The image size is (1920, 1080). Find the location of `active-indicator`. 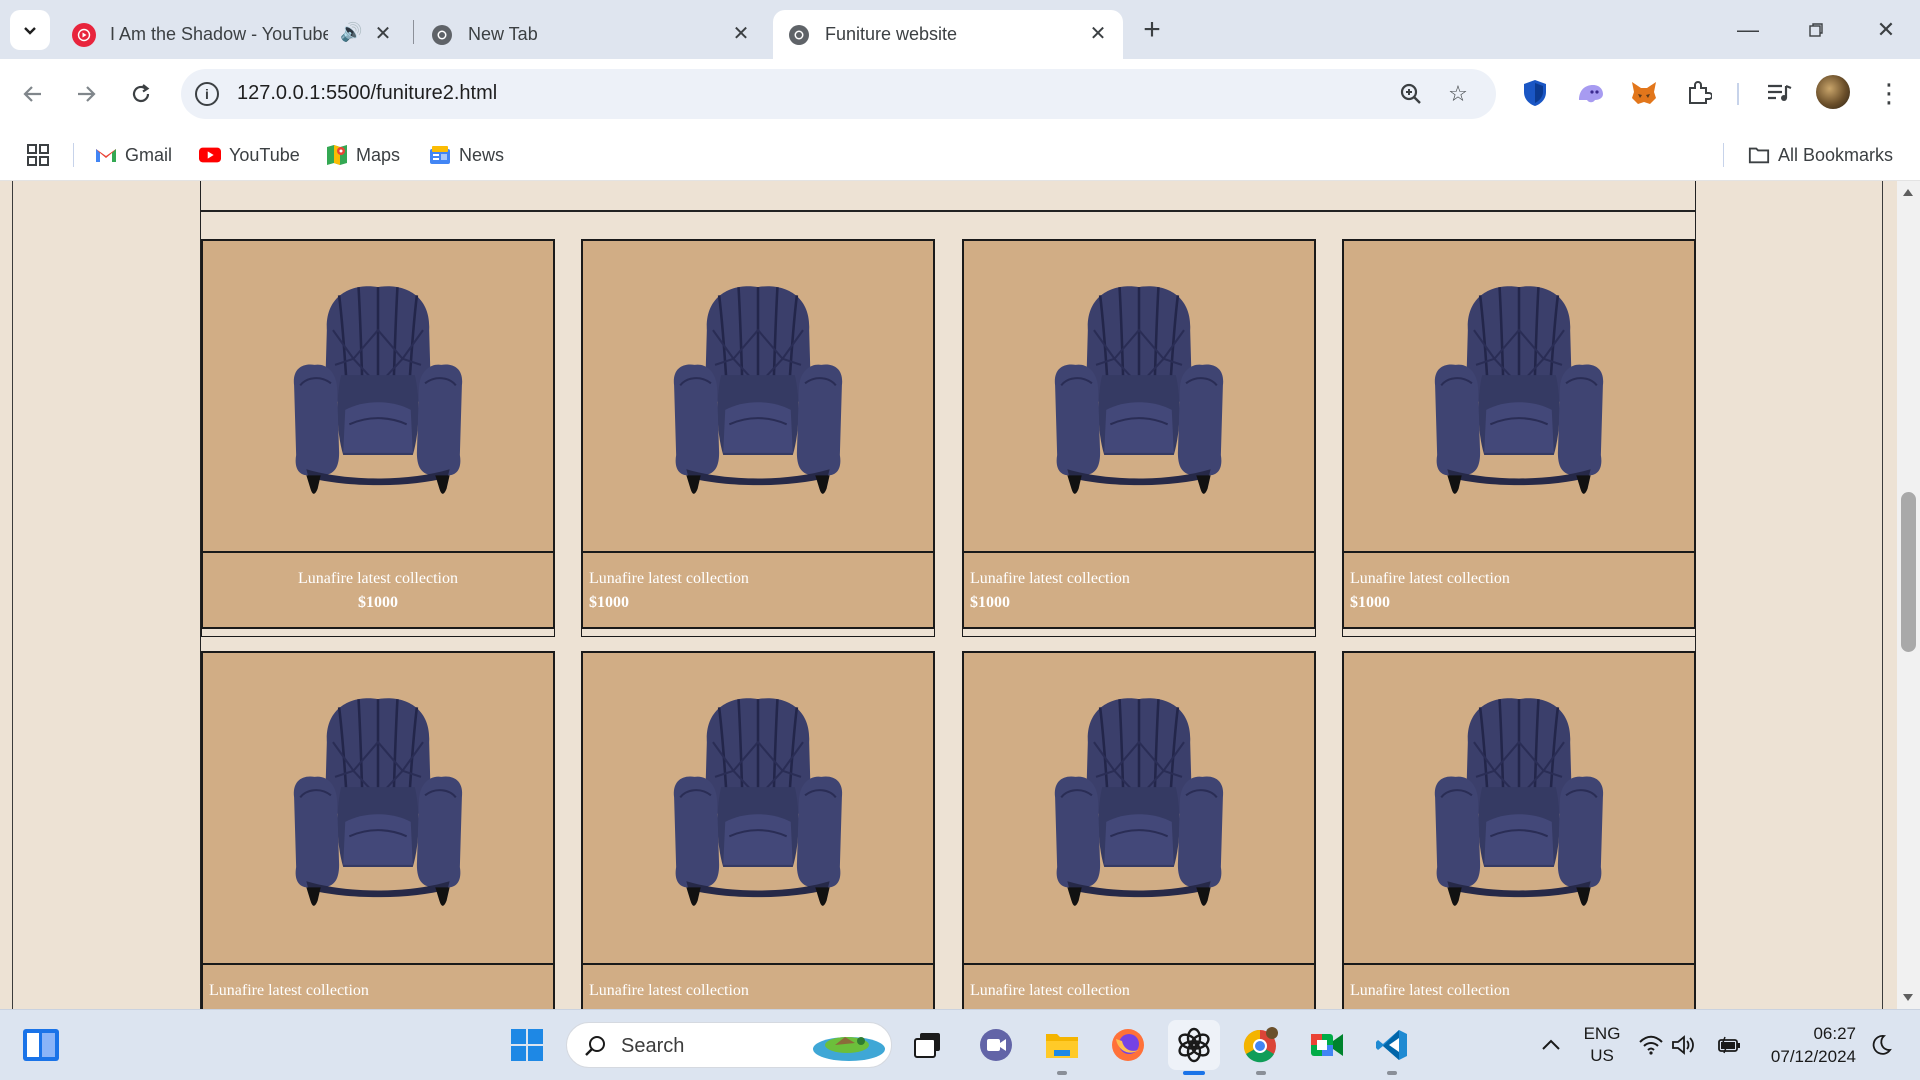

active-indicator is located at coordinates (1194, 1073).